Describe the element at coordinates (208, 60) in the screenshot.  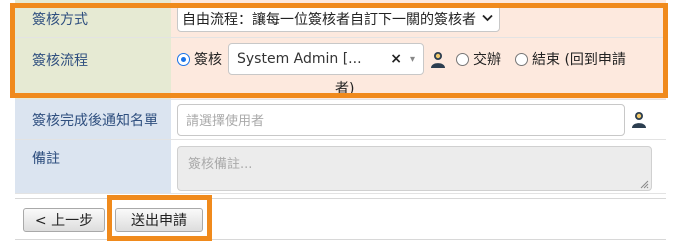
I see `radio-sign-label: 簽核` at that location.